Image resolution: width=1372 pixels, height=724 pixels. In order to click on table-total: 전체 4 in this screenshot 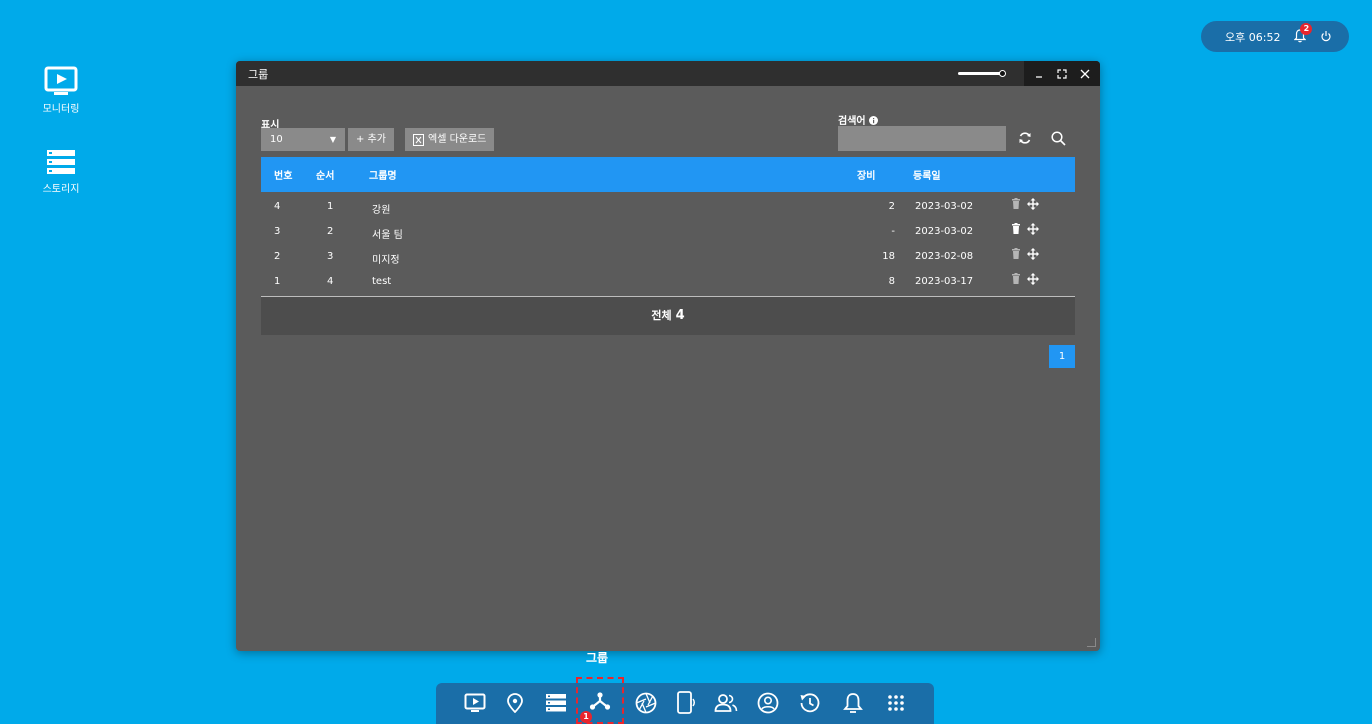, I will do `click(668, 316)`.